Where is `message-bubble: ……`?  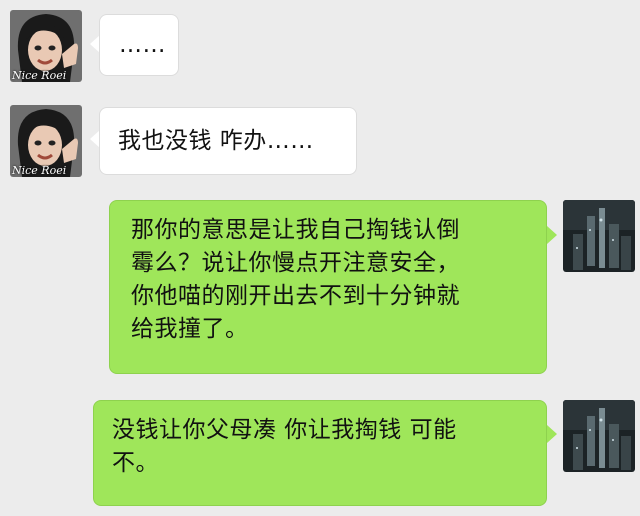 message-bubble: …… is located at coordinates (139, 45).